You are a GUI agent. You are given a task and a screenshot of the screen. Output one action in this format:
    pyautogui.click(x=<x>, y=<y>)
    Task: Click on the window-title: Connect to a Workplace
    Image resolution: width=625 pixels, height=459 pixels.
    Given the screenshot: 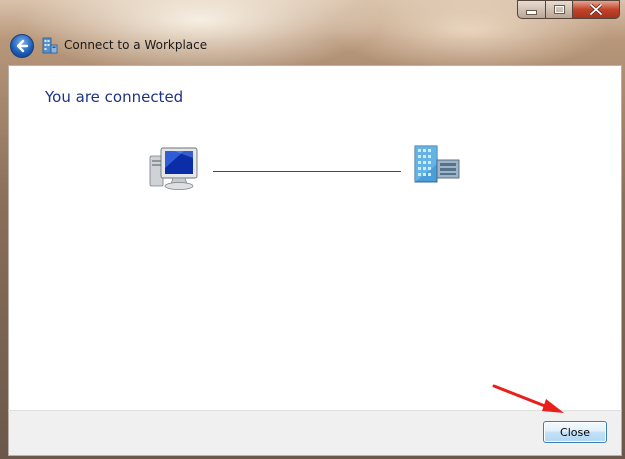 What is the action you would take?
    pyautogui.click(x=136, y=45)
    